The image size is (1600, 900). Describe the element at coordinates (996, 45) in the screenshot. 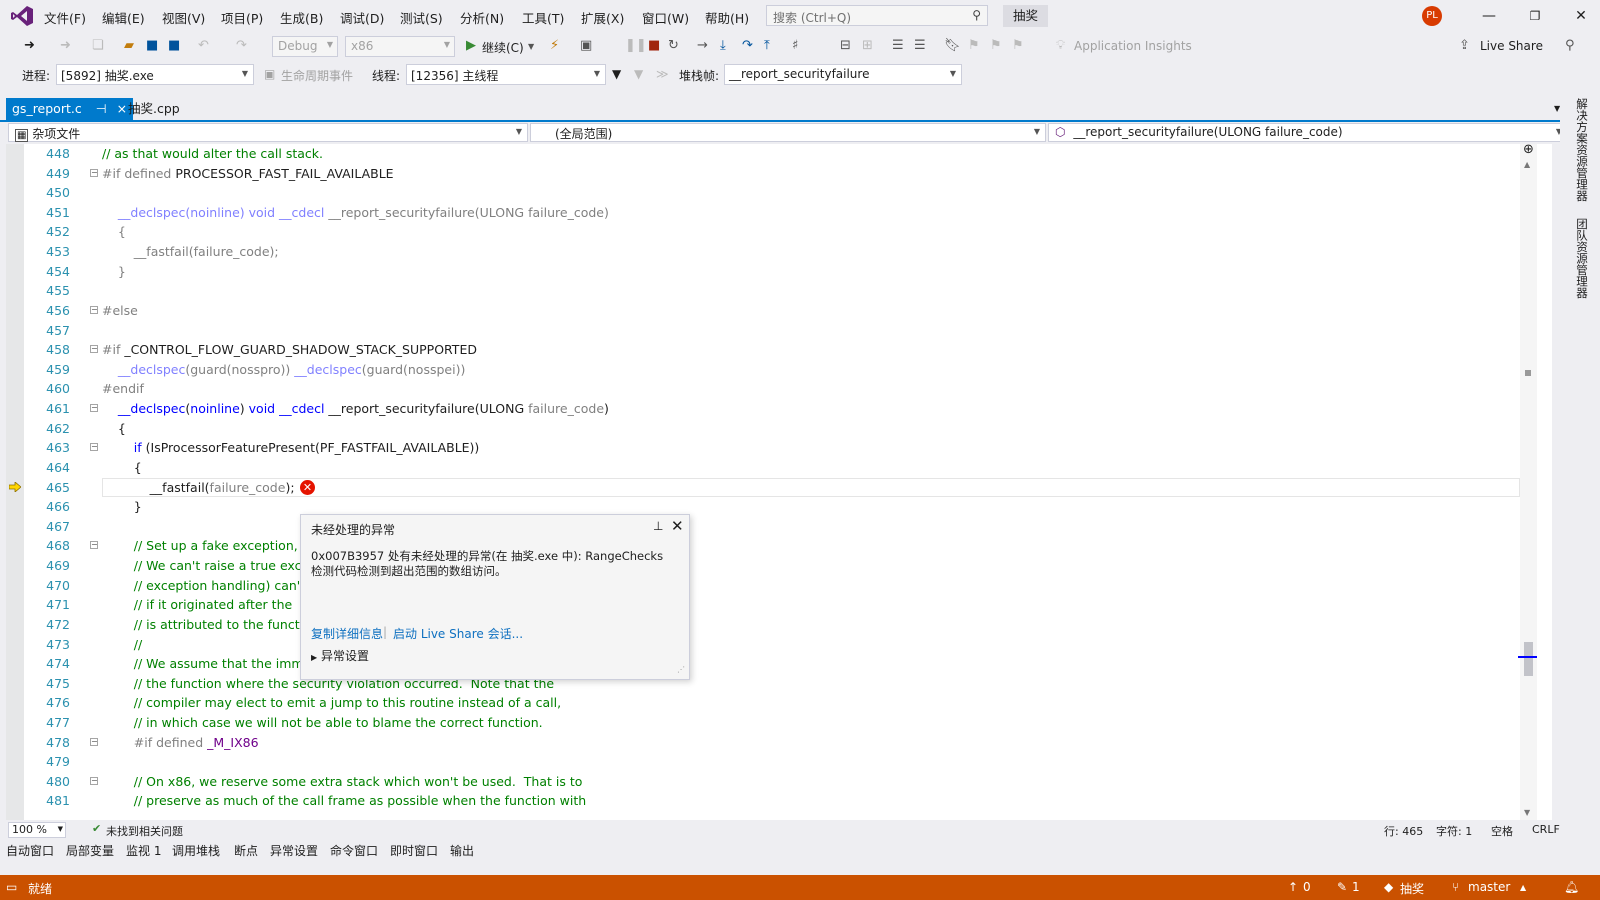

I see `next-bookmark-icon: ⚑` at that location.